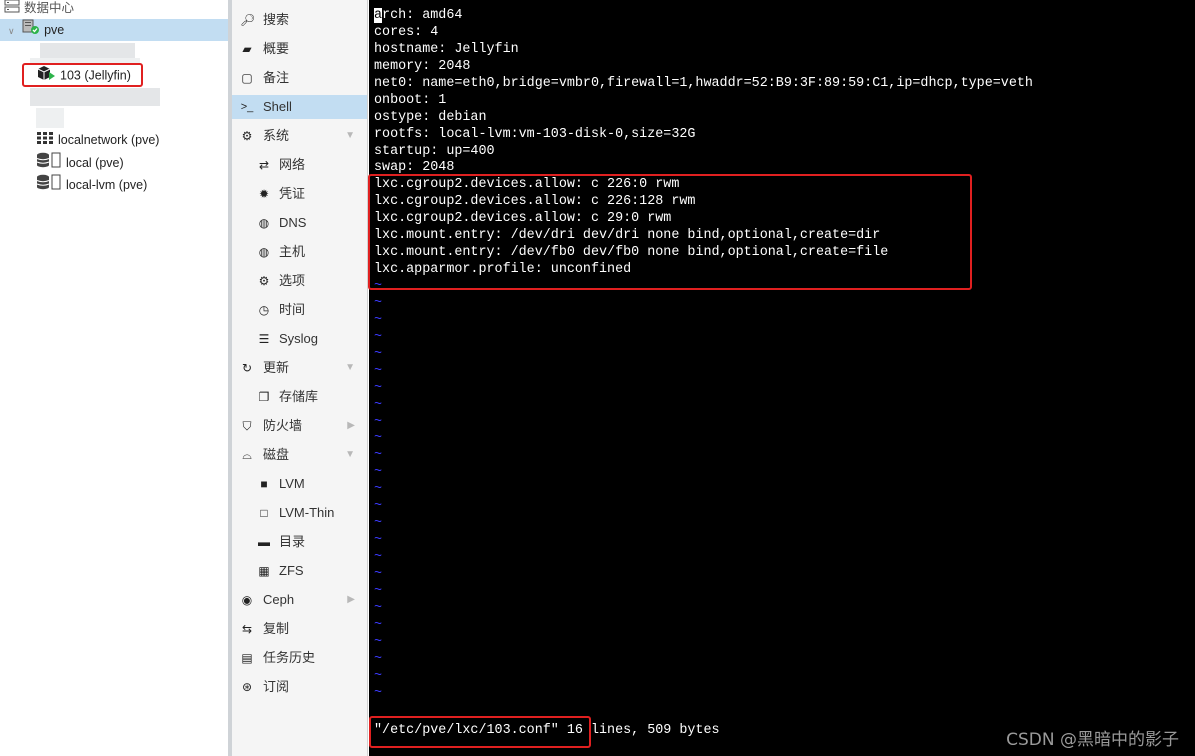  Describe the element at coordinates (12, 10) in the screenshot. I see `server-icon` at that location.